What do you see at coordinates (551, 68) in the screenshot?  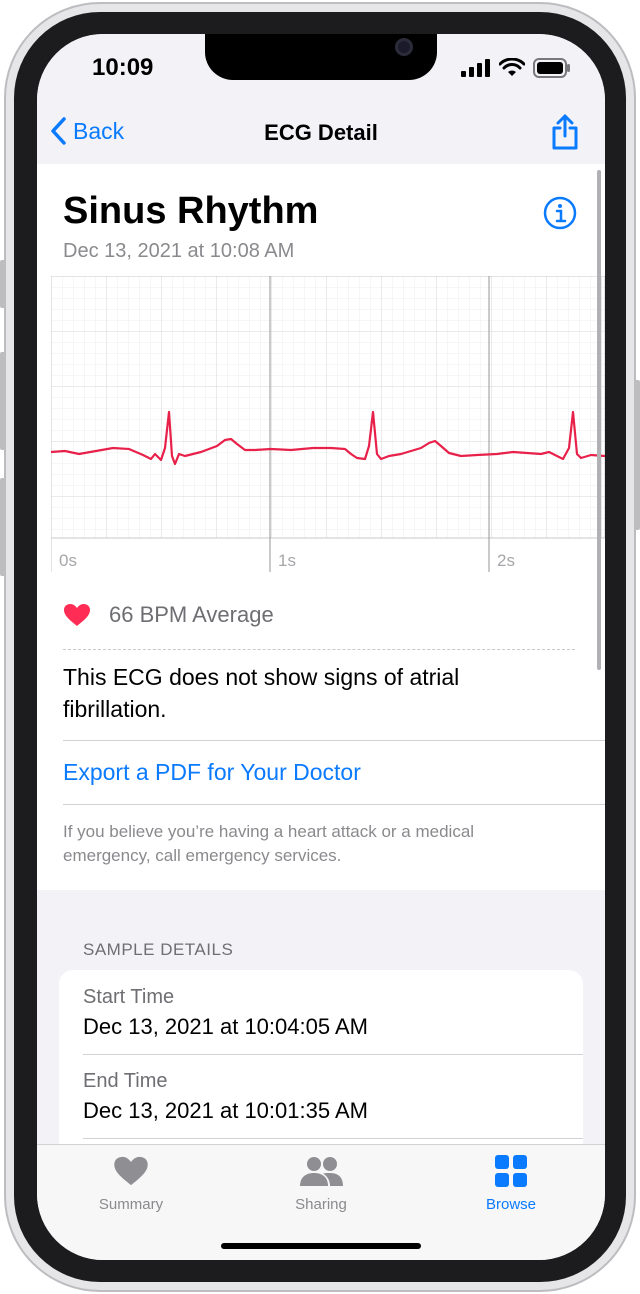 I see `battery-icon` at bounding box center [551, 68].